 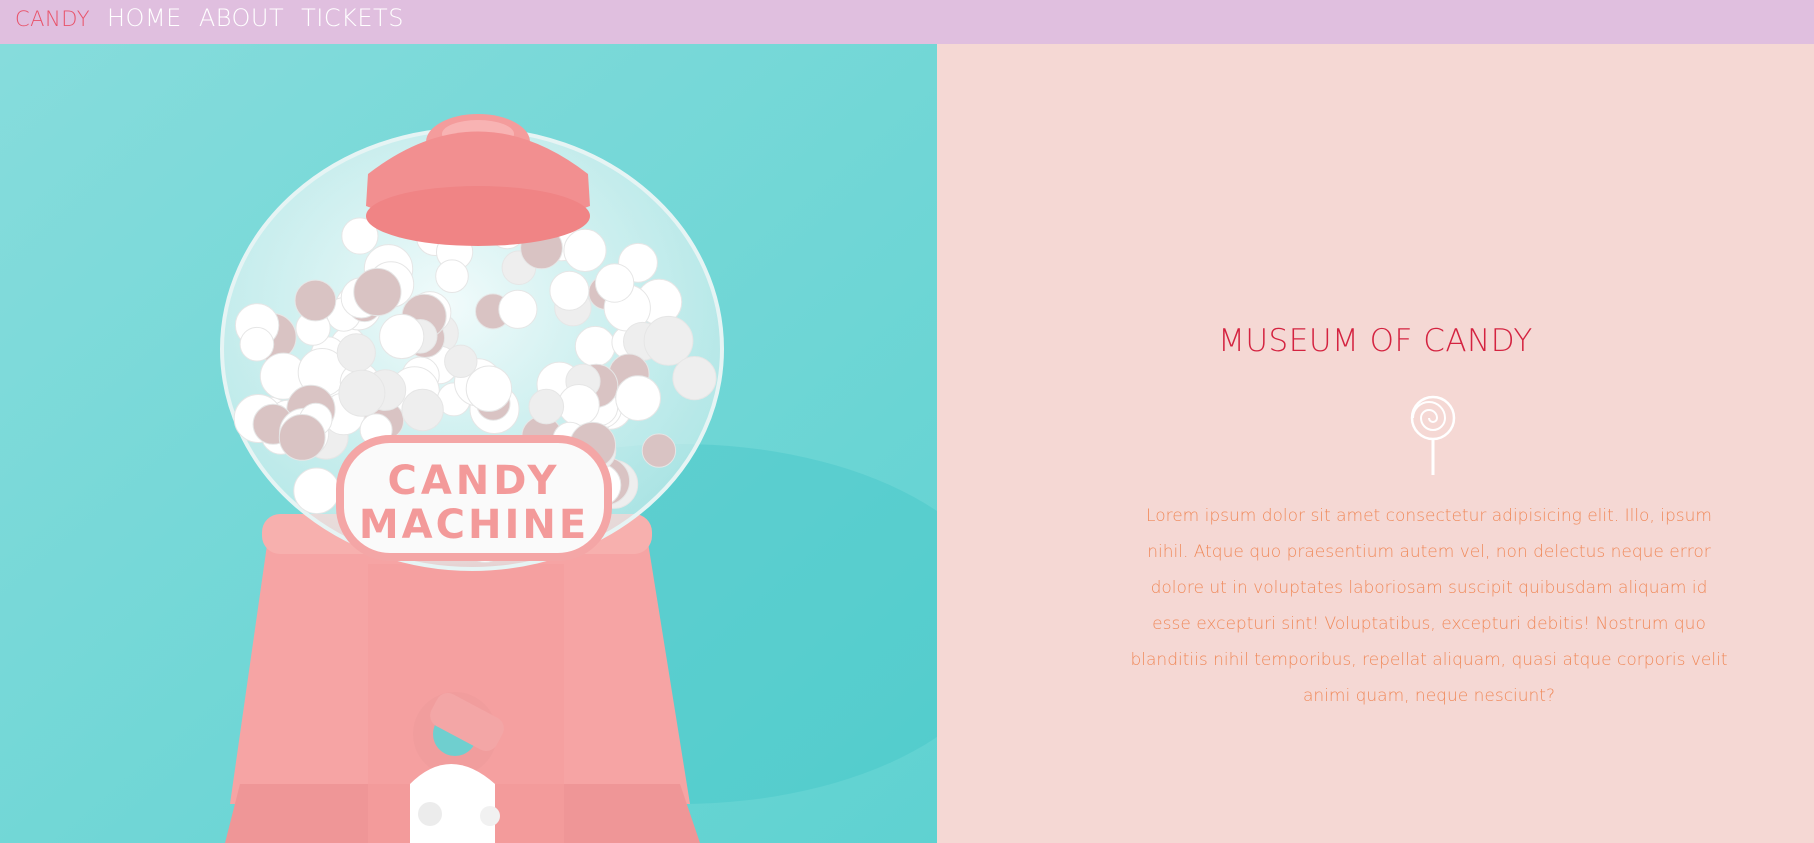 I want to click on brand-logo-link: CANDY, so click(x=52, y=19).